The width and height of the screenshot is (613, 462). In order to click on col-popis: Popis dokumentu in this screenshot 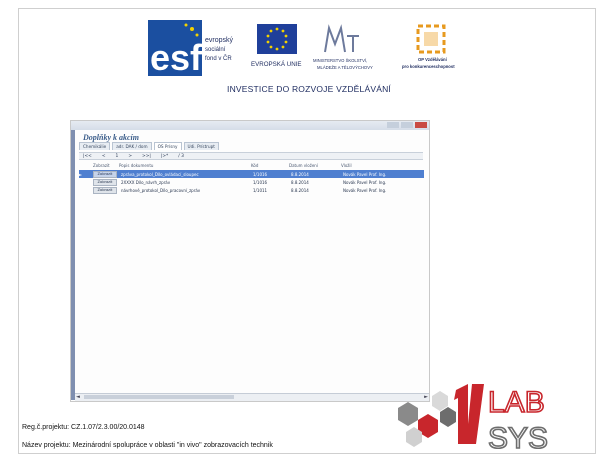, I will do `click(136, 165)`.